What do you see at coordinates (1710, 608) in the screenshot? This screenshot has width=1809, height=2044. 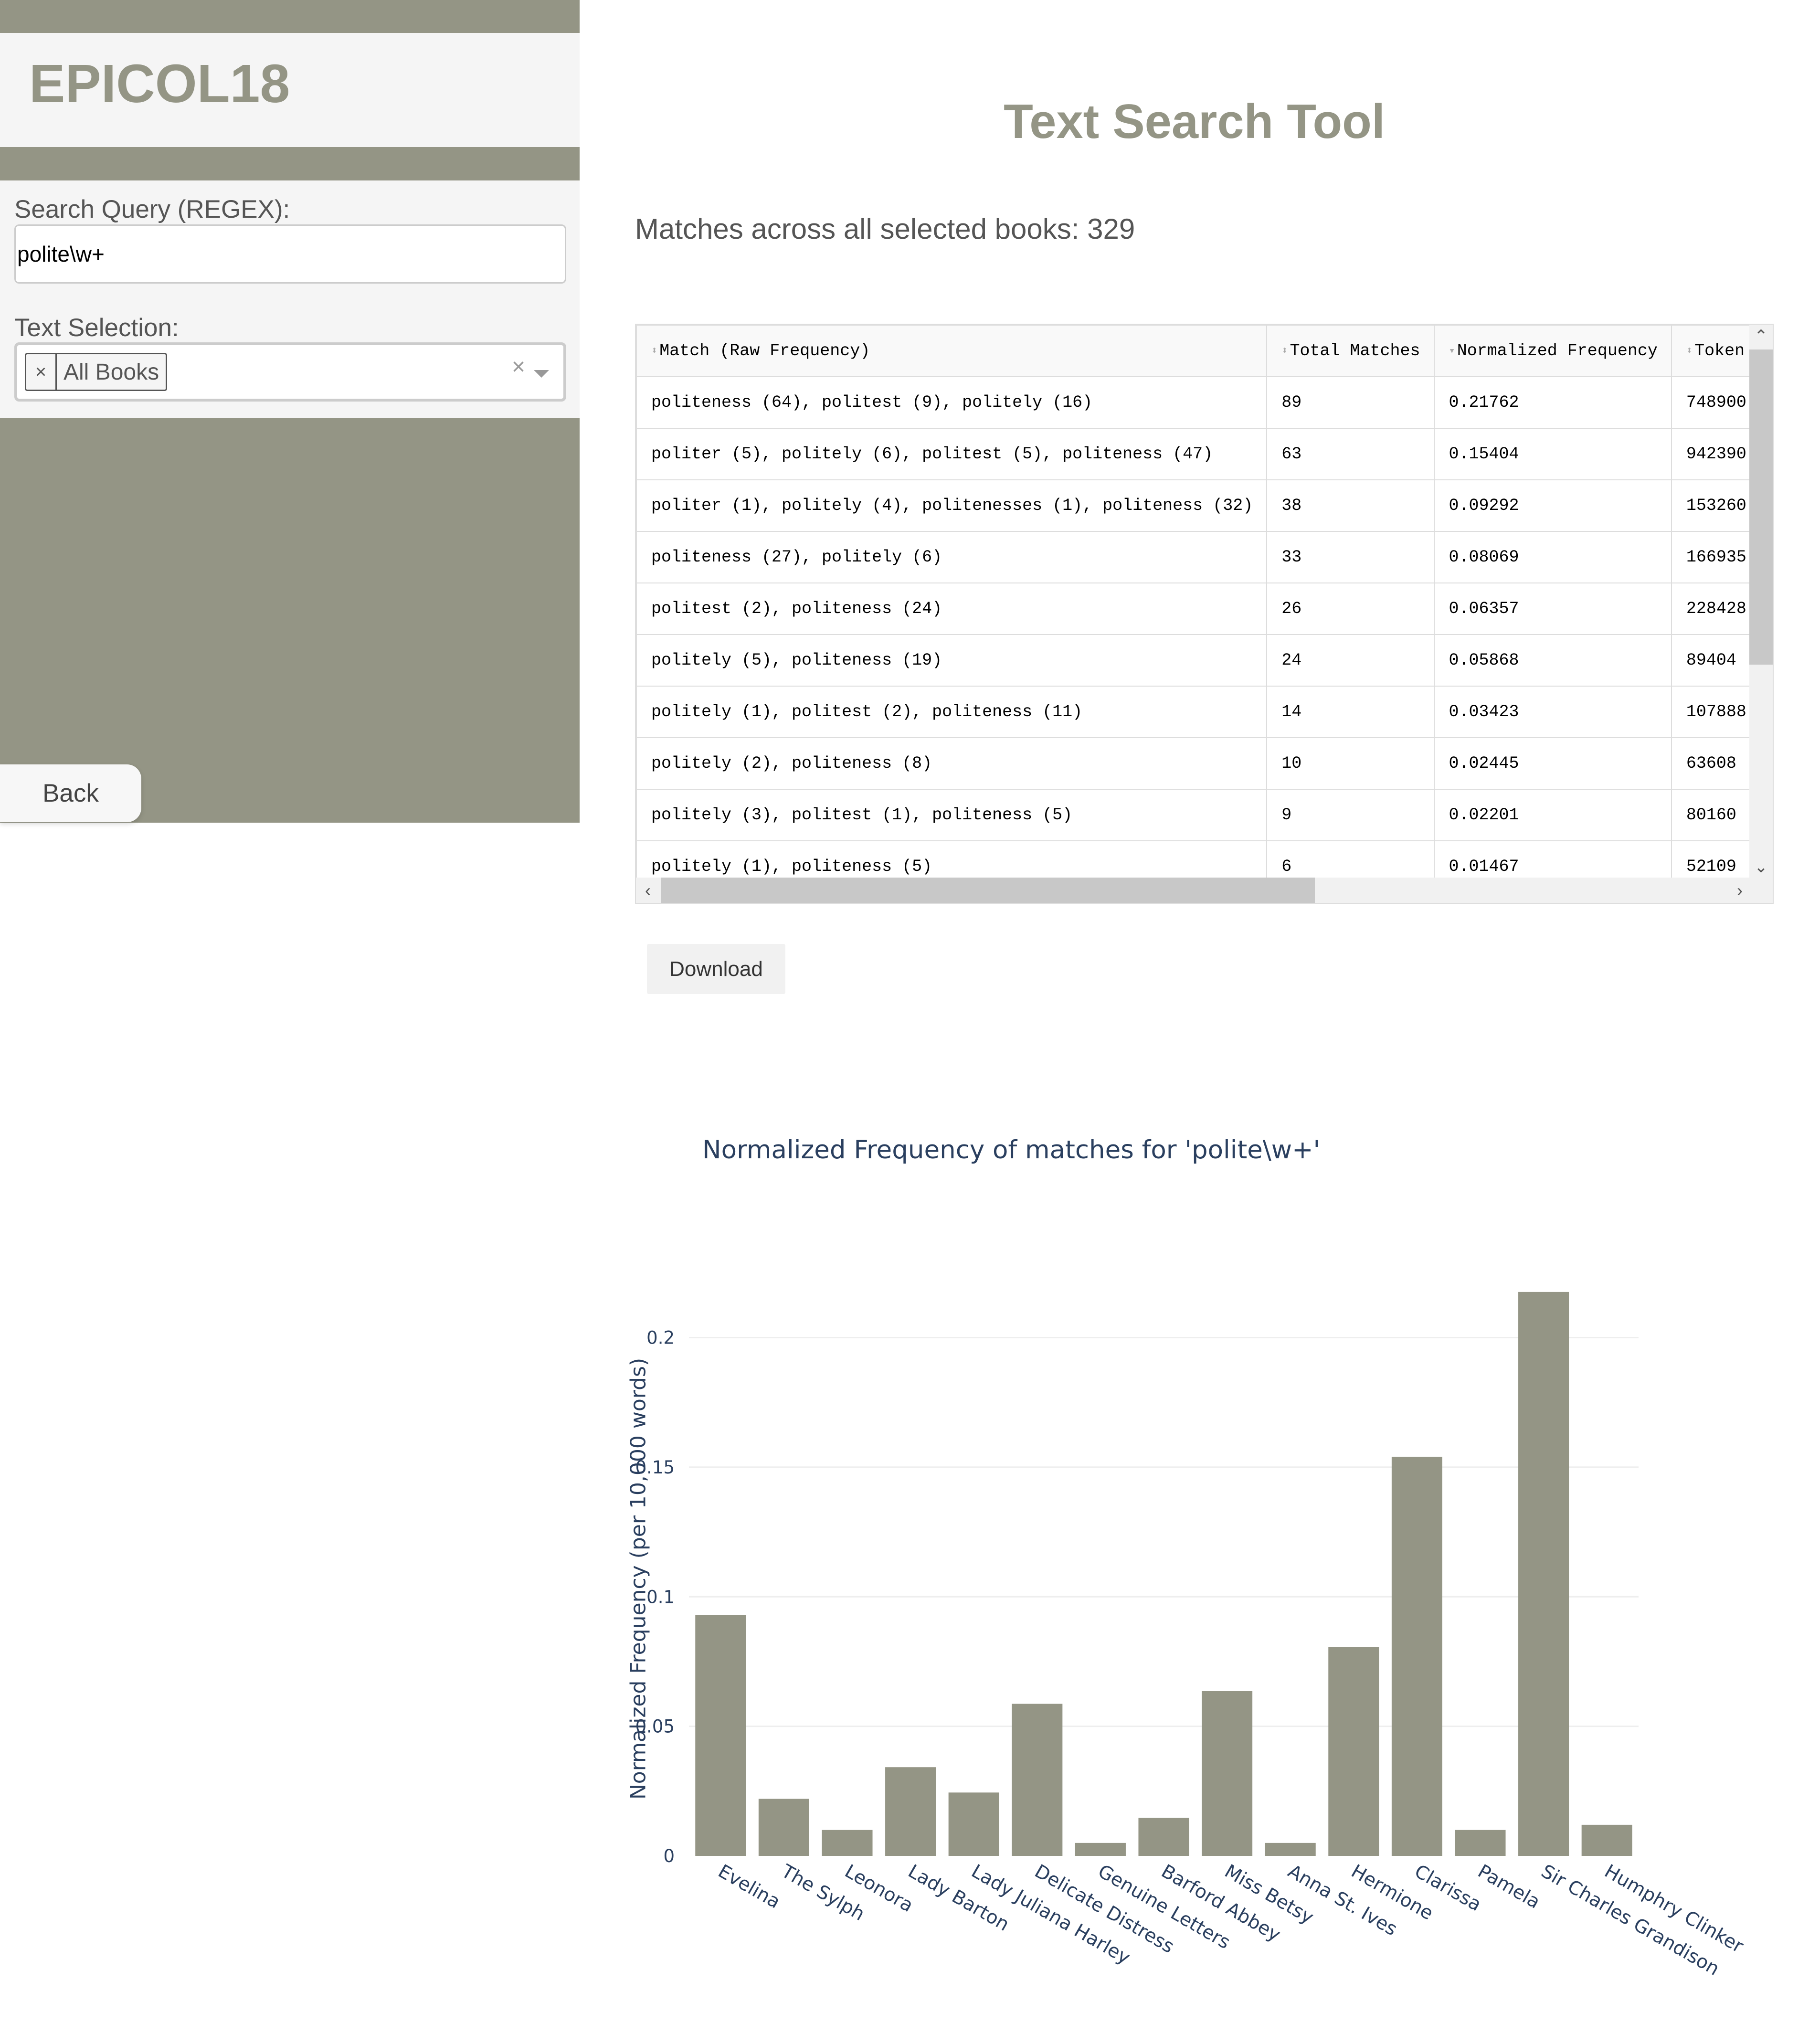 I see `table-cell: 228428` at bounding box center [1710, 608].